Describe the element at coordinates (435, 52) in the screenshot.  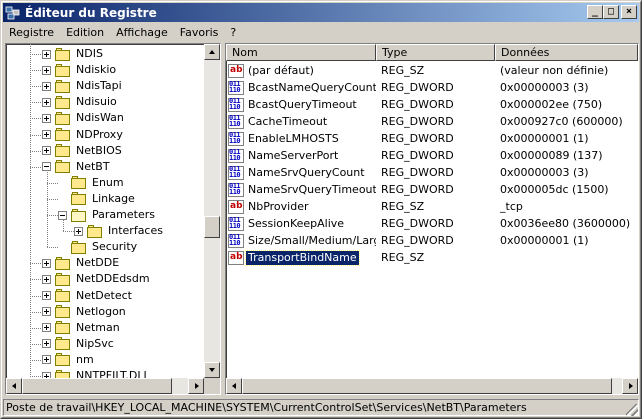
I see `column-header-type: Type` at that location.